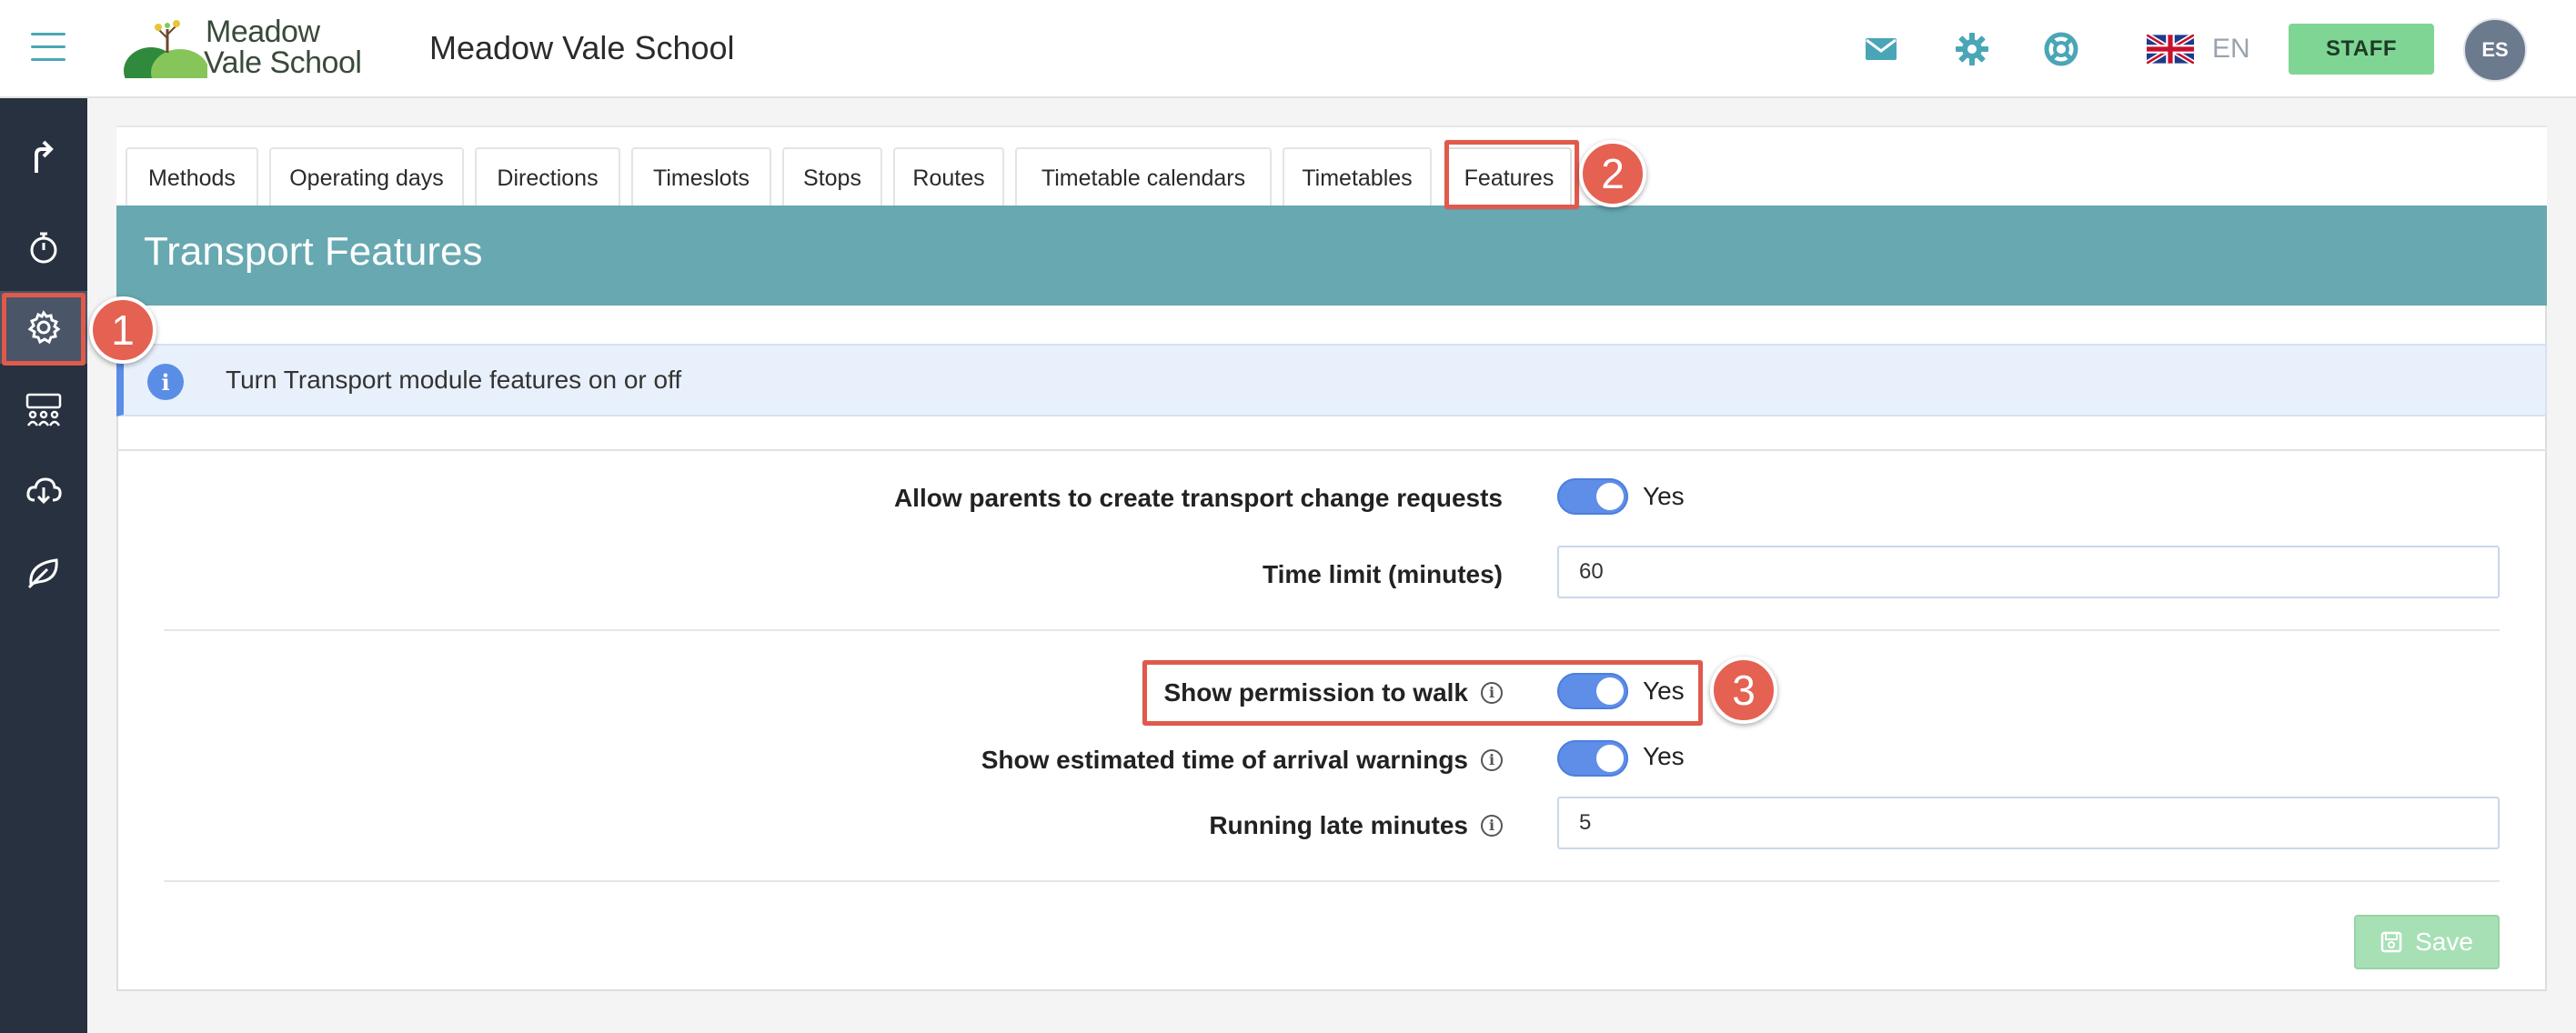 This screenshot has height=1033, width=2576. Describe the element at coordinates (165, 382) in the screenshot. I see `info-icon: i` at that location.